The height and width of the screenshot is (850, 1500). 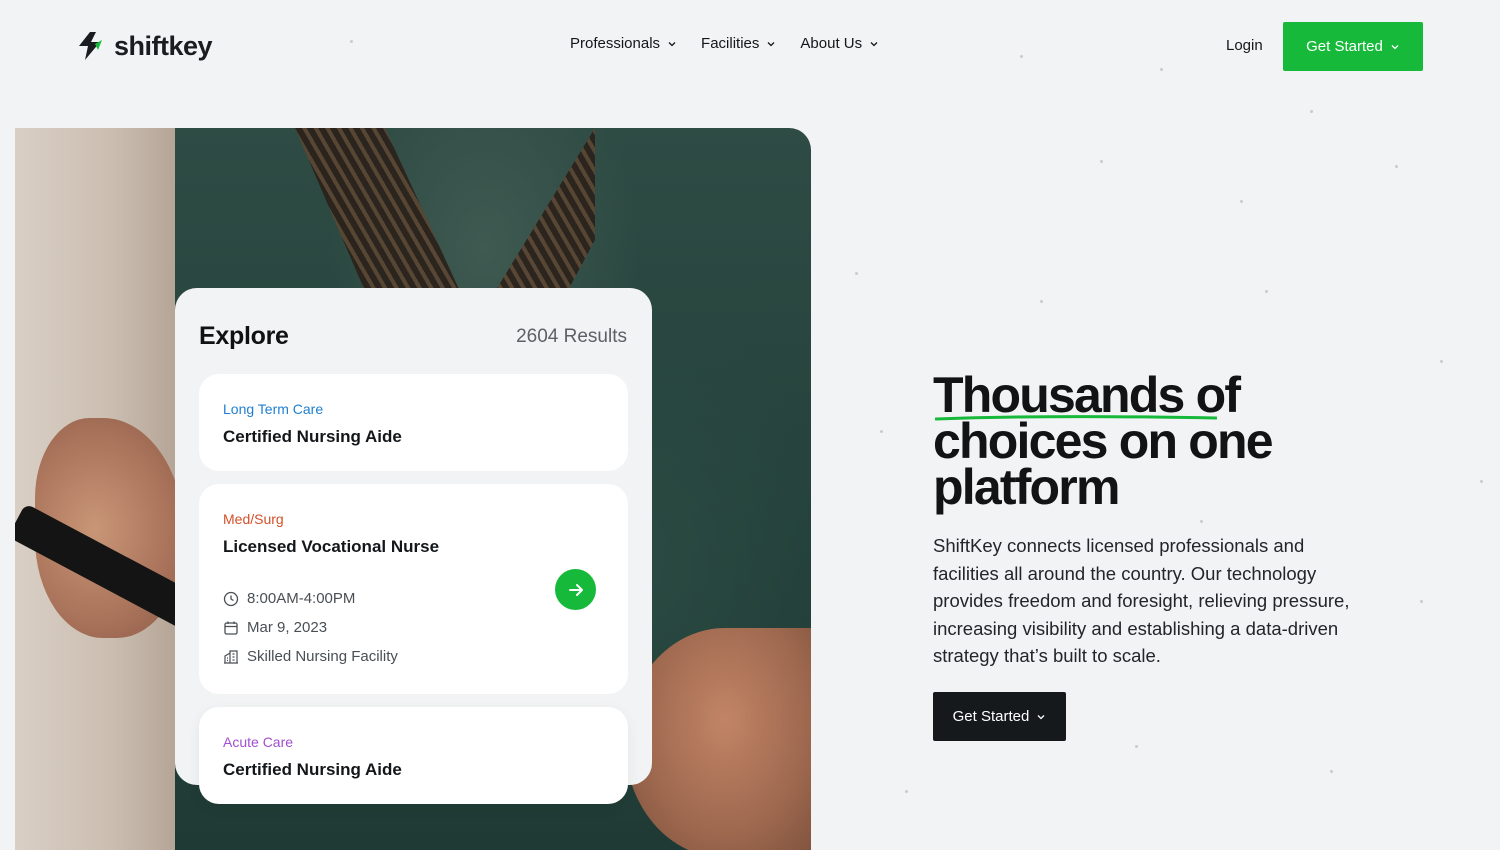 I want to click on hero-get-started-button: Get Started, so click(x=999, y=716).